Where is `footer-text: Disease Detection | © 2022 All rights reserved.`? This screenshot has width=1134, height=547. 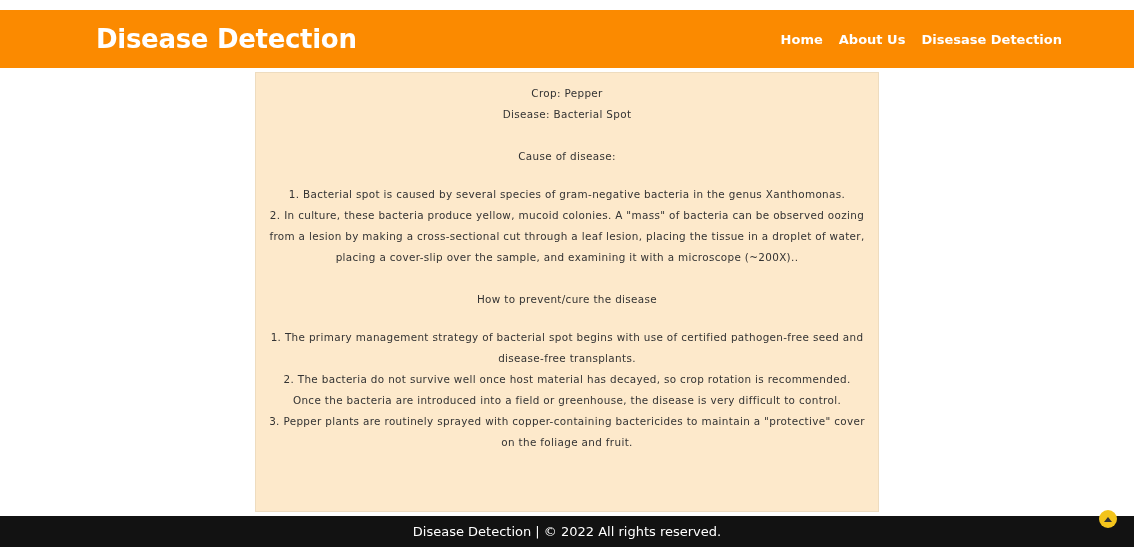
footer-text: Disease Detection | © 2022 All rights reserved. is located at coordinates (567, 531).